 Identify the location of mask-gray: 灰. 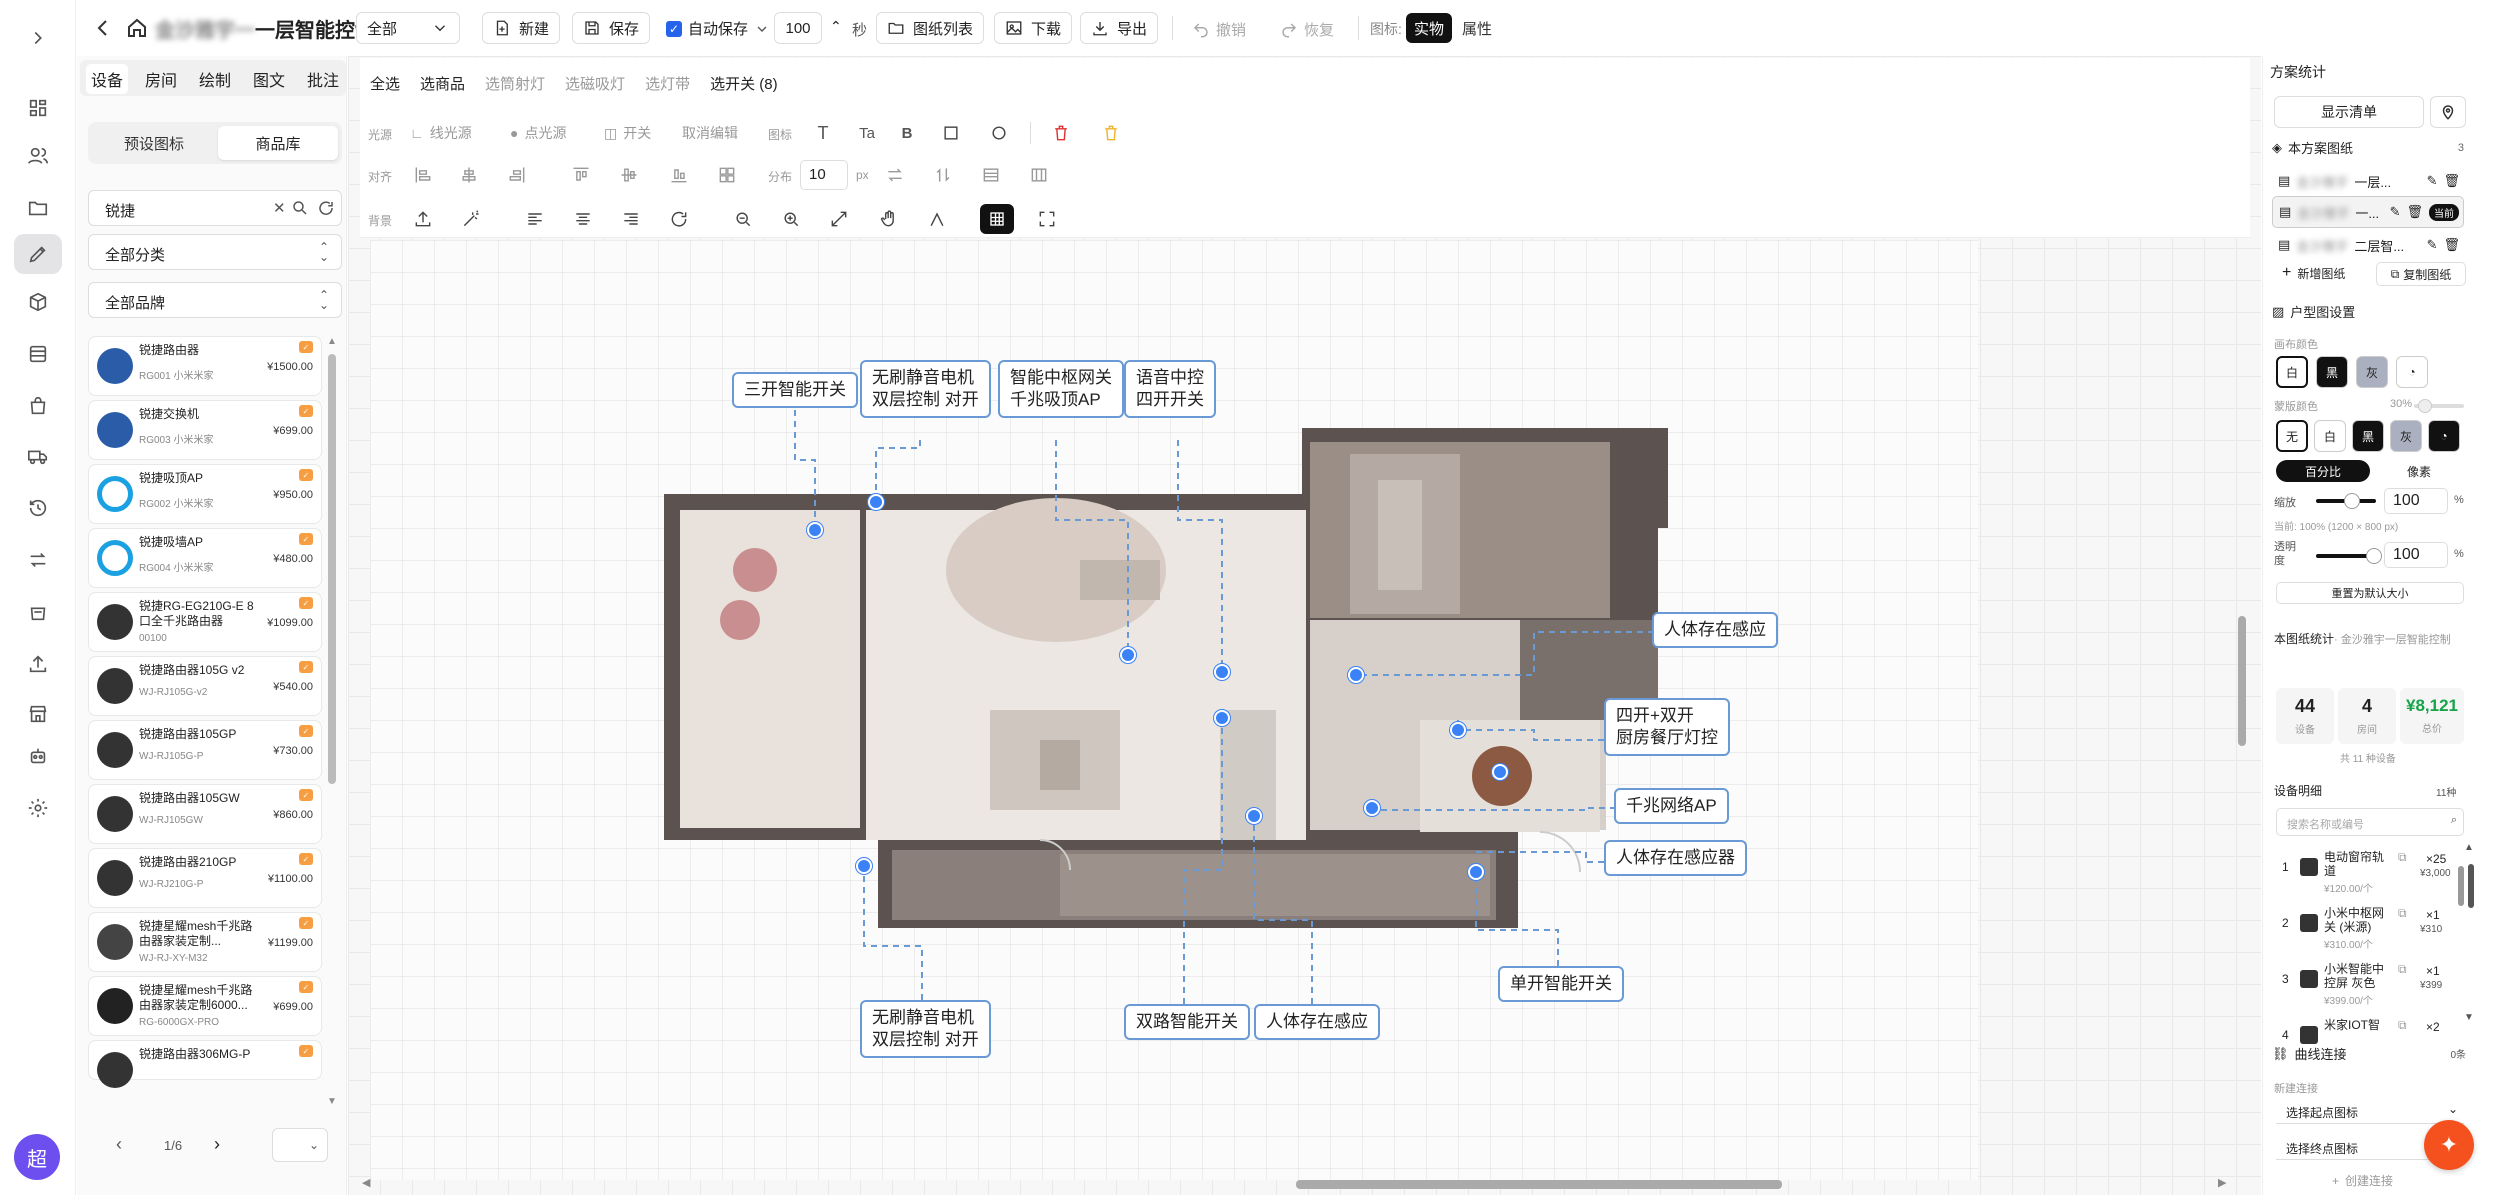
(2406, 436).